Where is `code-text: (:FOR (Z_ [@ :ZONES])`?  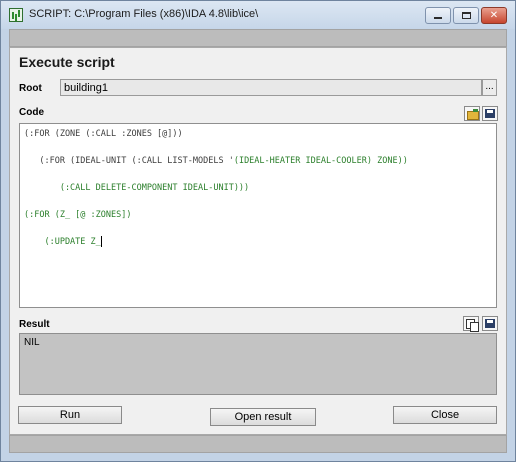 code-text: (:FOR (Z_ [@ :ZONES]) is located at coordinates (78, 215).